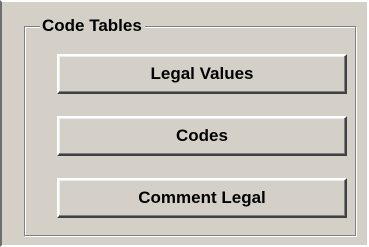 Image resolution: width=369 pixels, height=247 pixels. I want to click on comment-legal-button: Comment Legal, so click(202, 198).